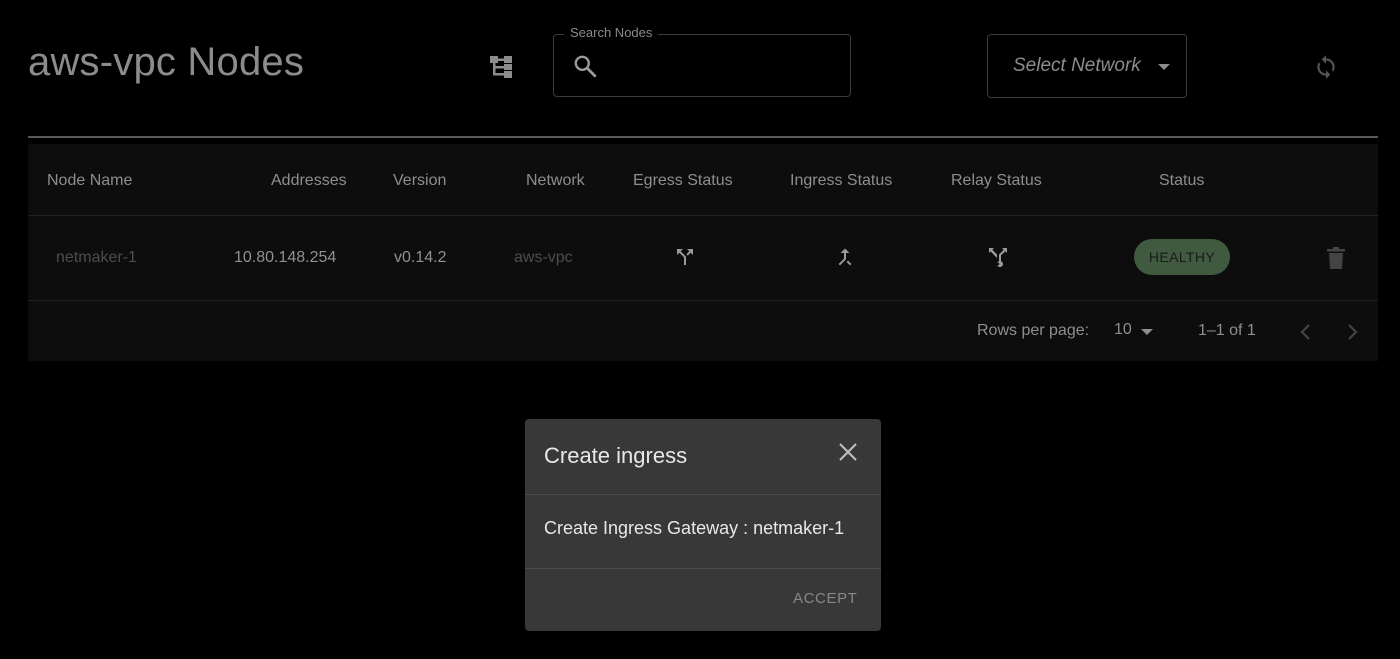  What do you see at coordinates (694, 528) in the screenshot?
I see `dialog-message: Create Ingress Gateway : netmaker-1` at bounding box center [694, 528].